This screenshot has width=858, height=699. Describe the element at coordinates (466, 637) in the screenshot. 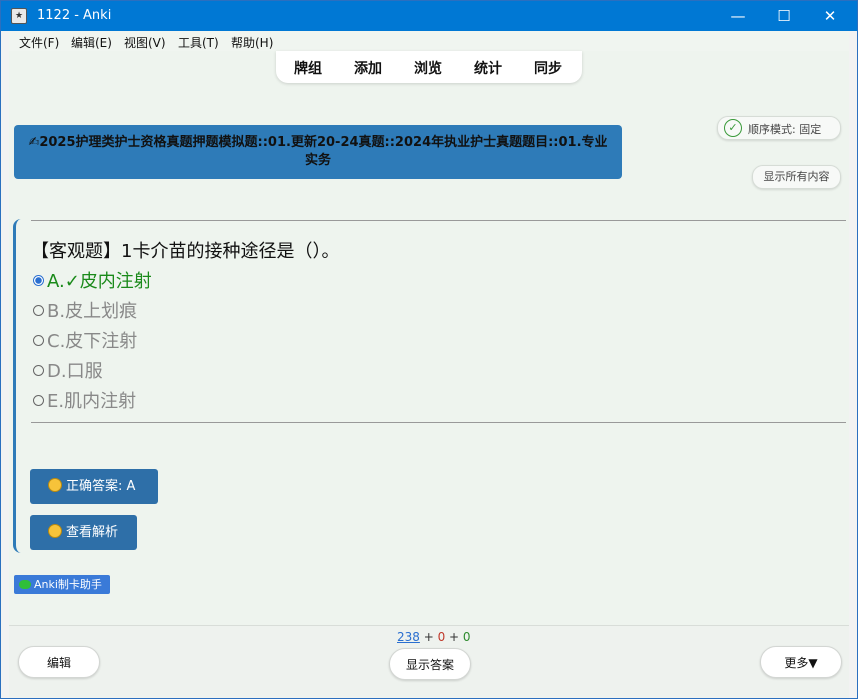

I see `review-count: 0` at that location.